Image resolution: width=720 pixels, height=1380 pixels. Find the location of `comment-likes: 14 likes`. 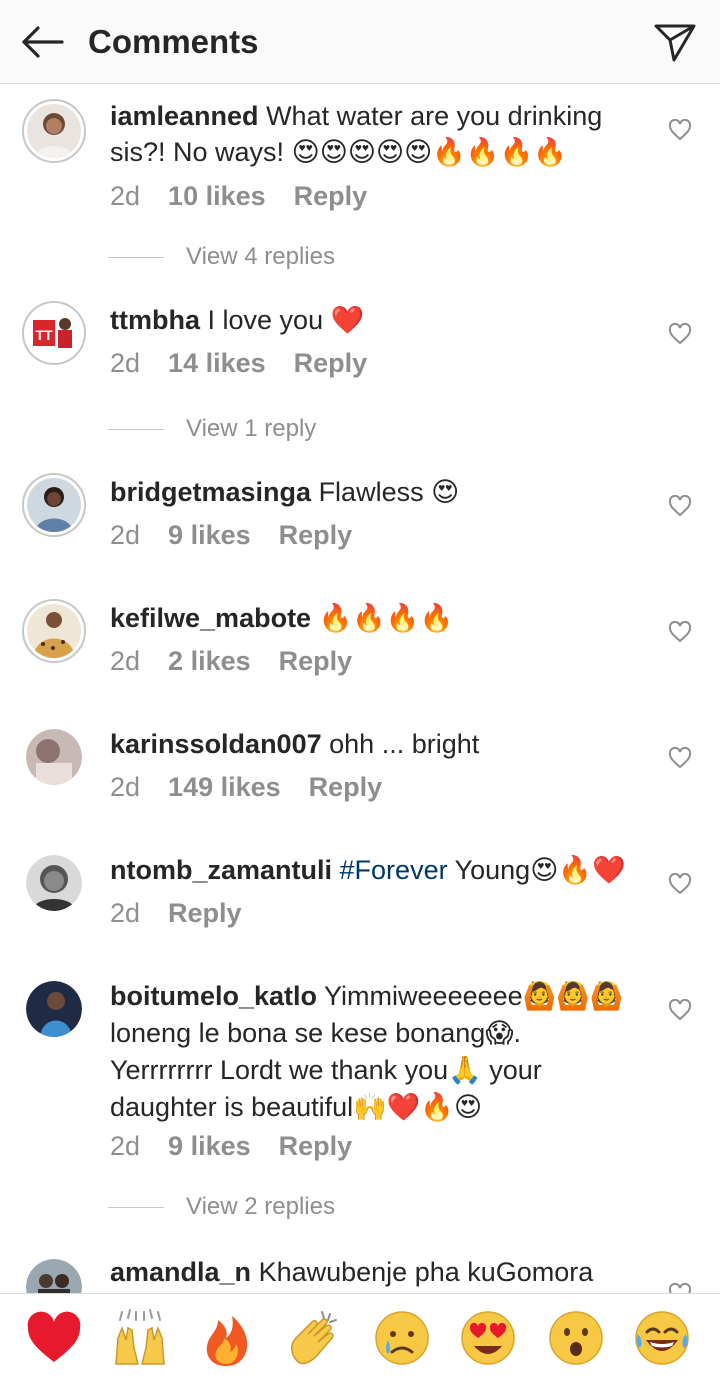

comment-likes: 14 likes is located at coordinates (217, 363).